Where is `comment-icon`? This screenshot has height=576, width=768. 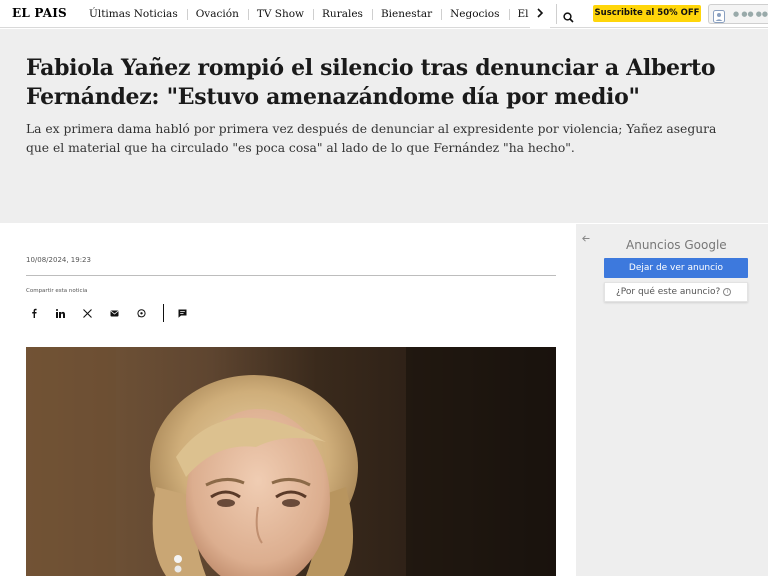
comment-icon is located at coordinates (182, 313).